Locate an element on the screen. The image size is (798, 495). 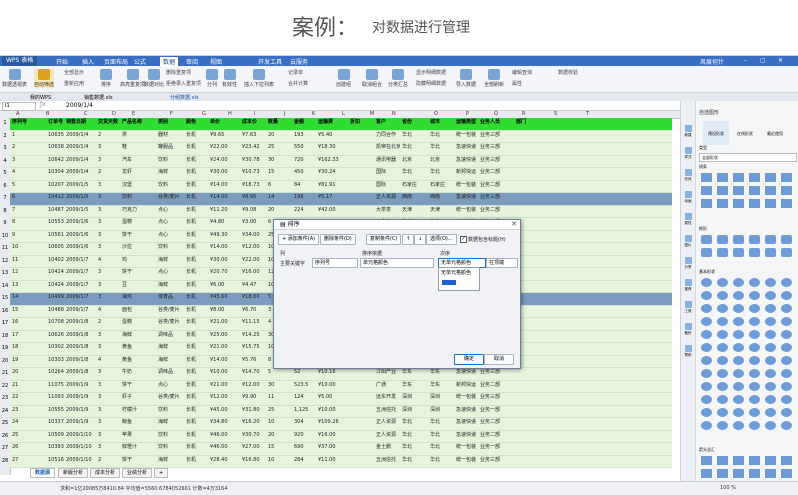
table-cell: 正人资源 is located at coordinates (388, 197).